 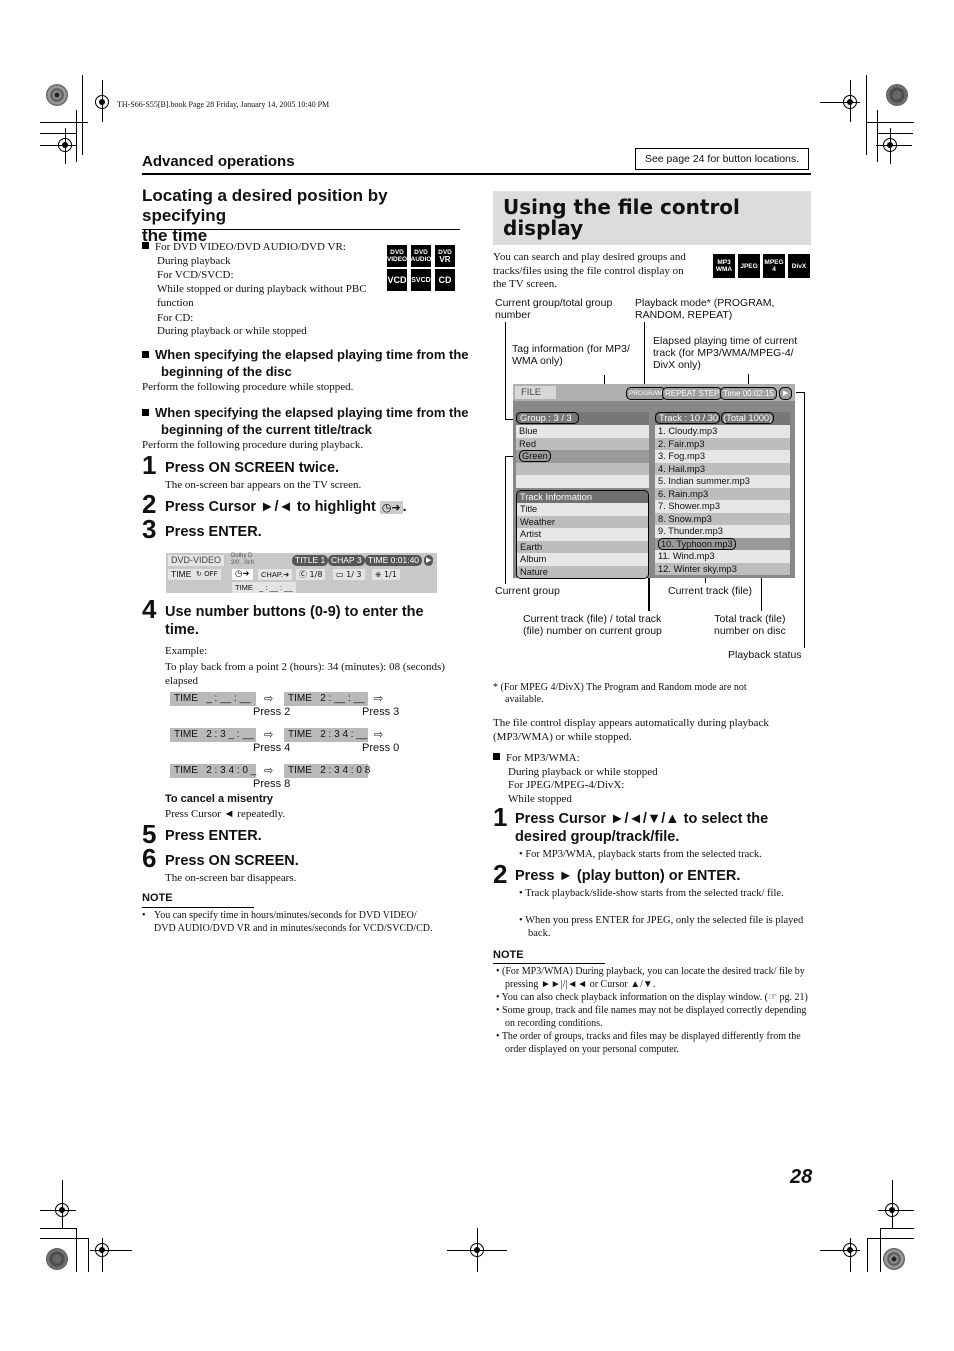 What do you see at coordinates (723, 266) in the screenshot?
I see `badge-mp3-wma: MP3 WMA` at bounding box center [723, 266].